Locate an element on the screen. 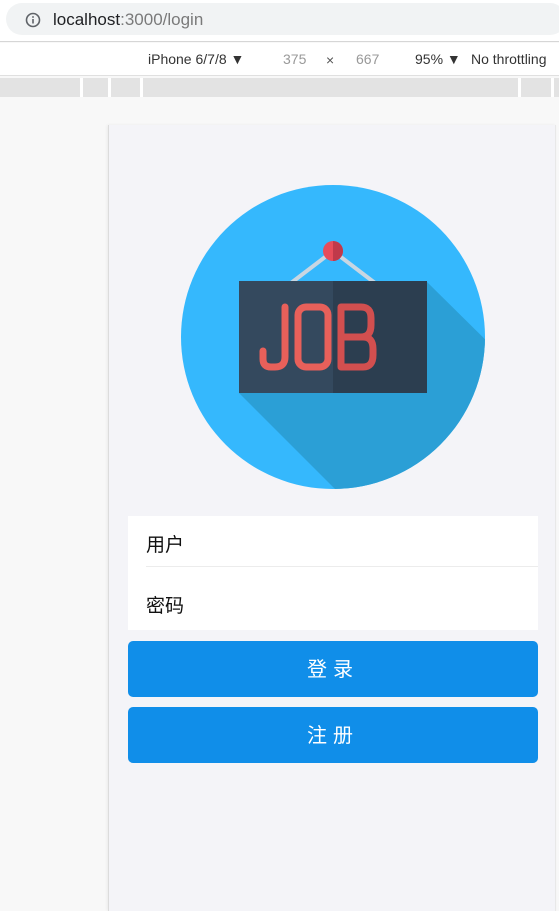 Image resolution: width=559 pixels, height=911 pixels. url-omnibox: localhost:3000/login is located at coordinates (282, 19).